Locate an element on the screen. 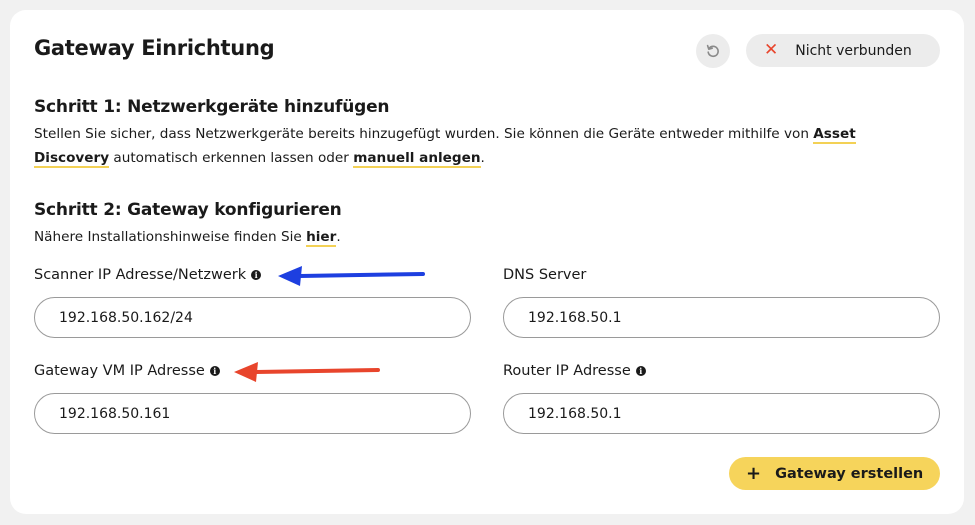  dns-server-label-text: DNS Server is located at coordinates (545, 275).